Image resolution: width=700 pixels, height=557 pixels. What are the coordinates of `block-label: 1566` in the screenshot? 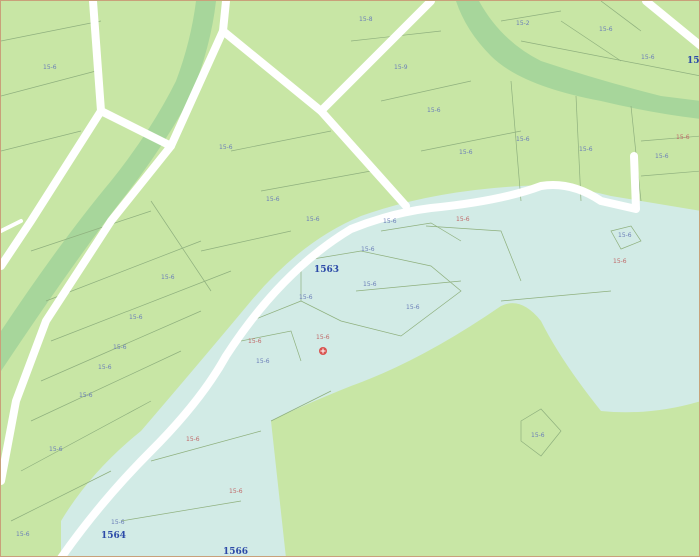 It's located at (235, 552).